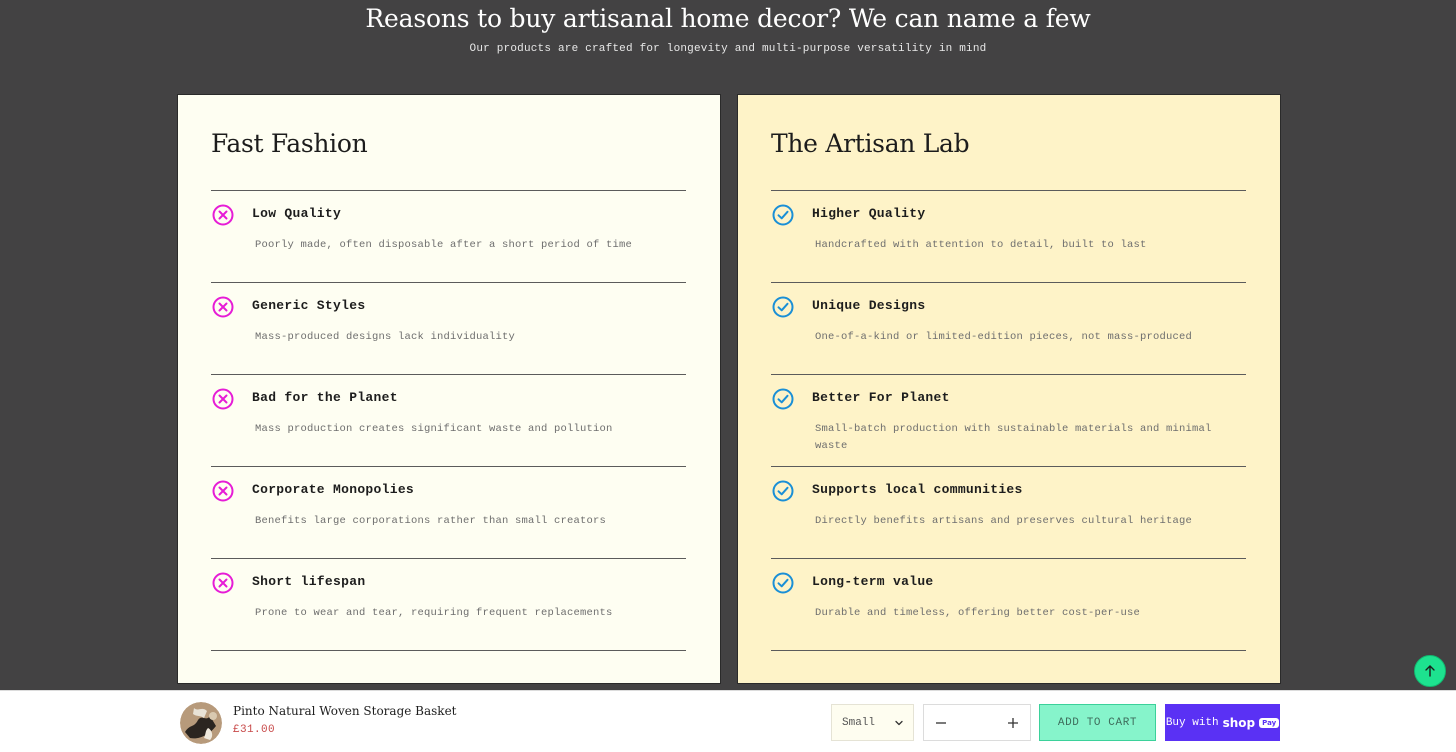 This screenshot has height=752, width=1456. Describe the element at coordinates (345, 711) in the screenshot. I see `product-name: Pinto Natural Woven Storage Basket` at that location.